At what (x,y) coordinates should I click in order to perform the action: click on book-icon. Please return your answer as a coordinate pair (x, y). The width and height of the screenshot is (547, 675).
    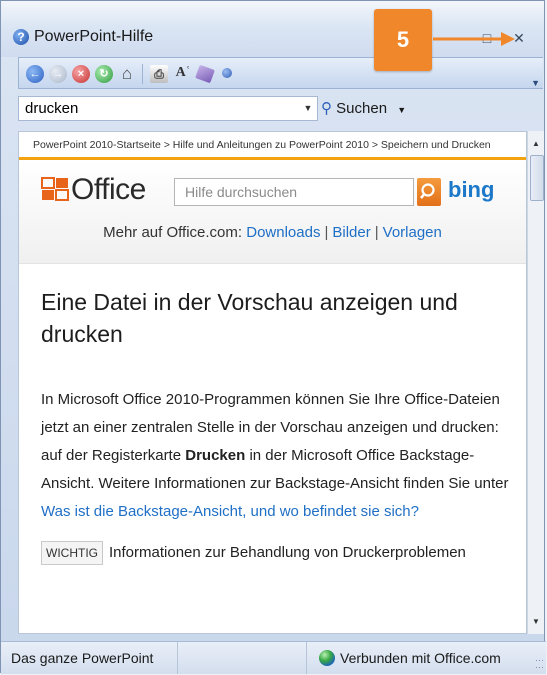
    Looking at the image, I should click on (205, 74).